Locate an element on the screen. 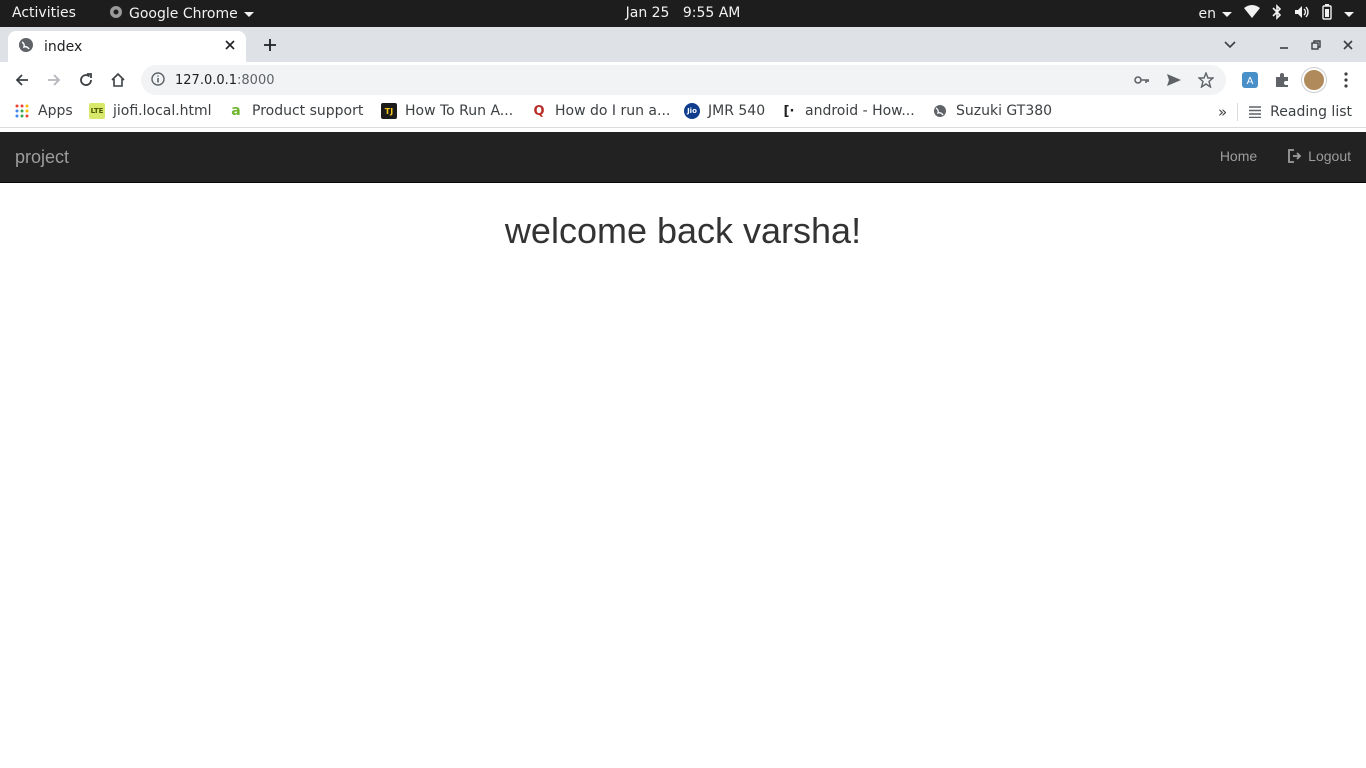 The height and width of the screenshot is (768, 1366). key-icon is located at coordinates (1141, 80).